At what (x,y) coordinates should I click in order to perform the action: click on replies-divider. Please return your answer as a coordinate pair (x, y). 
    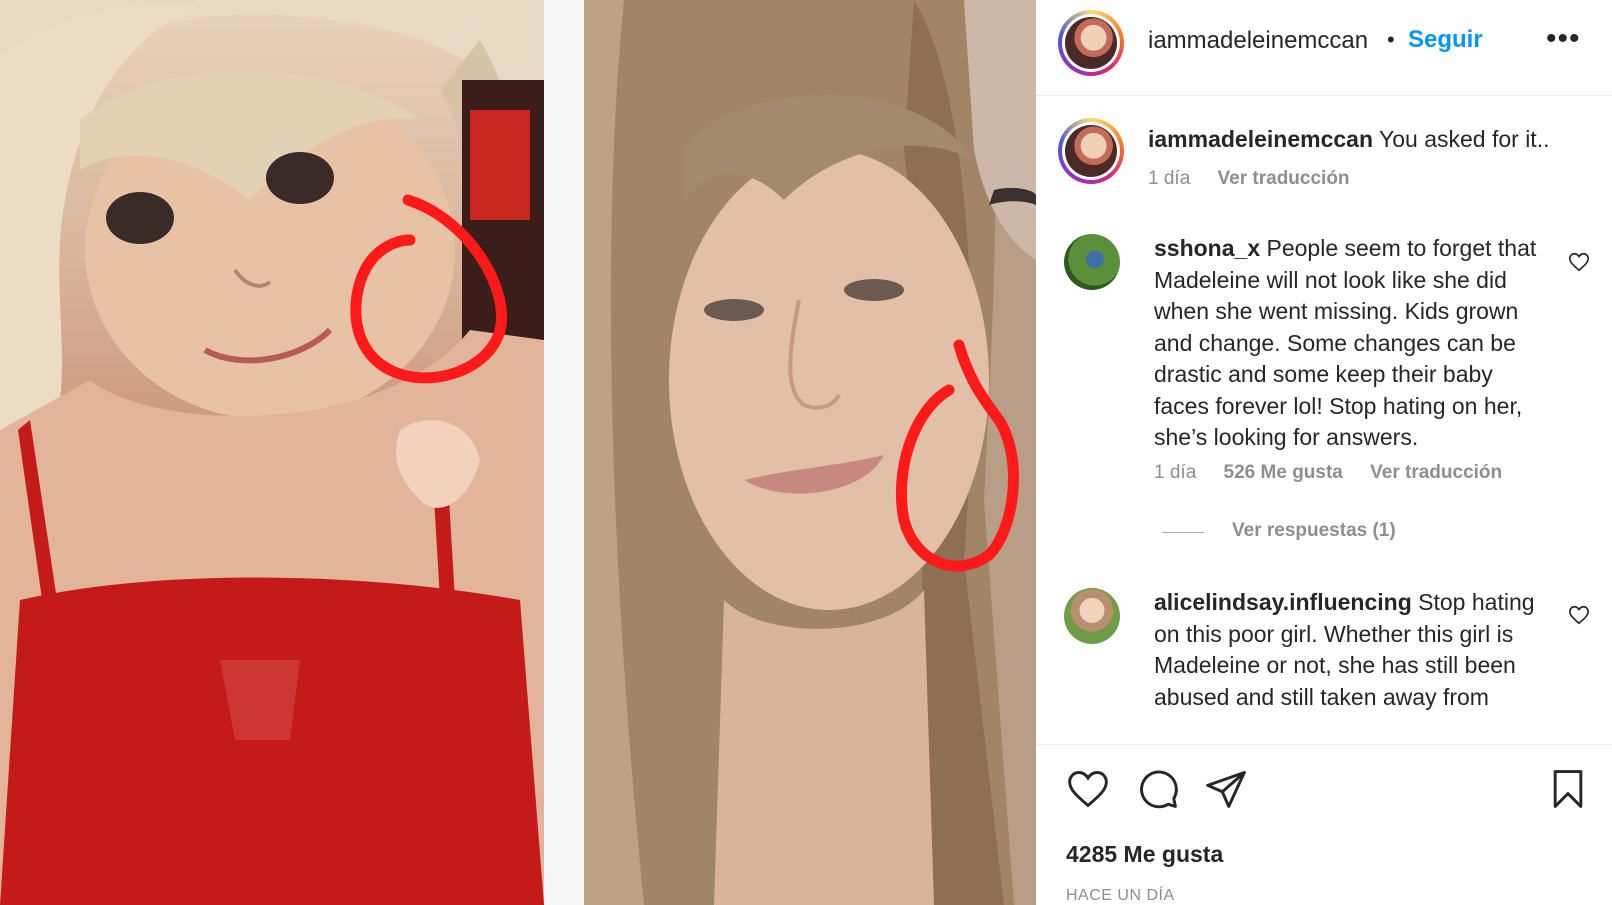
    Looking at the image, I should click on (1183, 532).